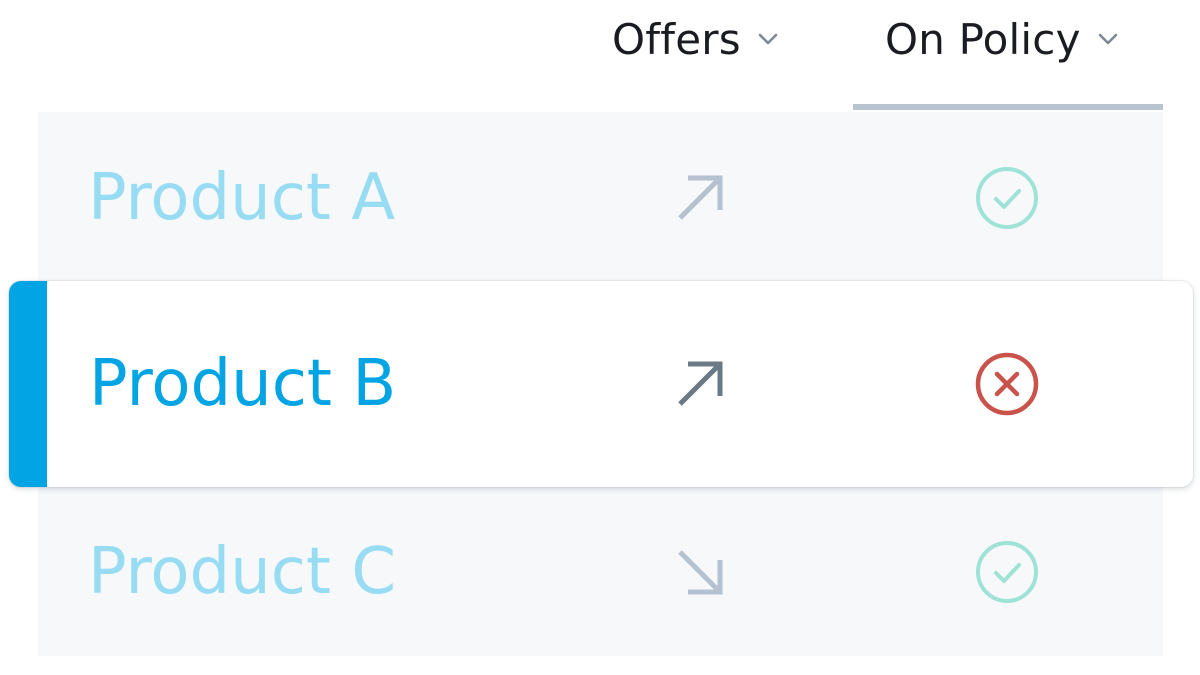 This screenshot has height=675, width=1200. I want to click on product-name: Product B, so click(243, 384).